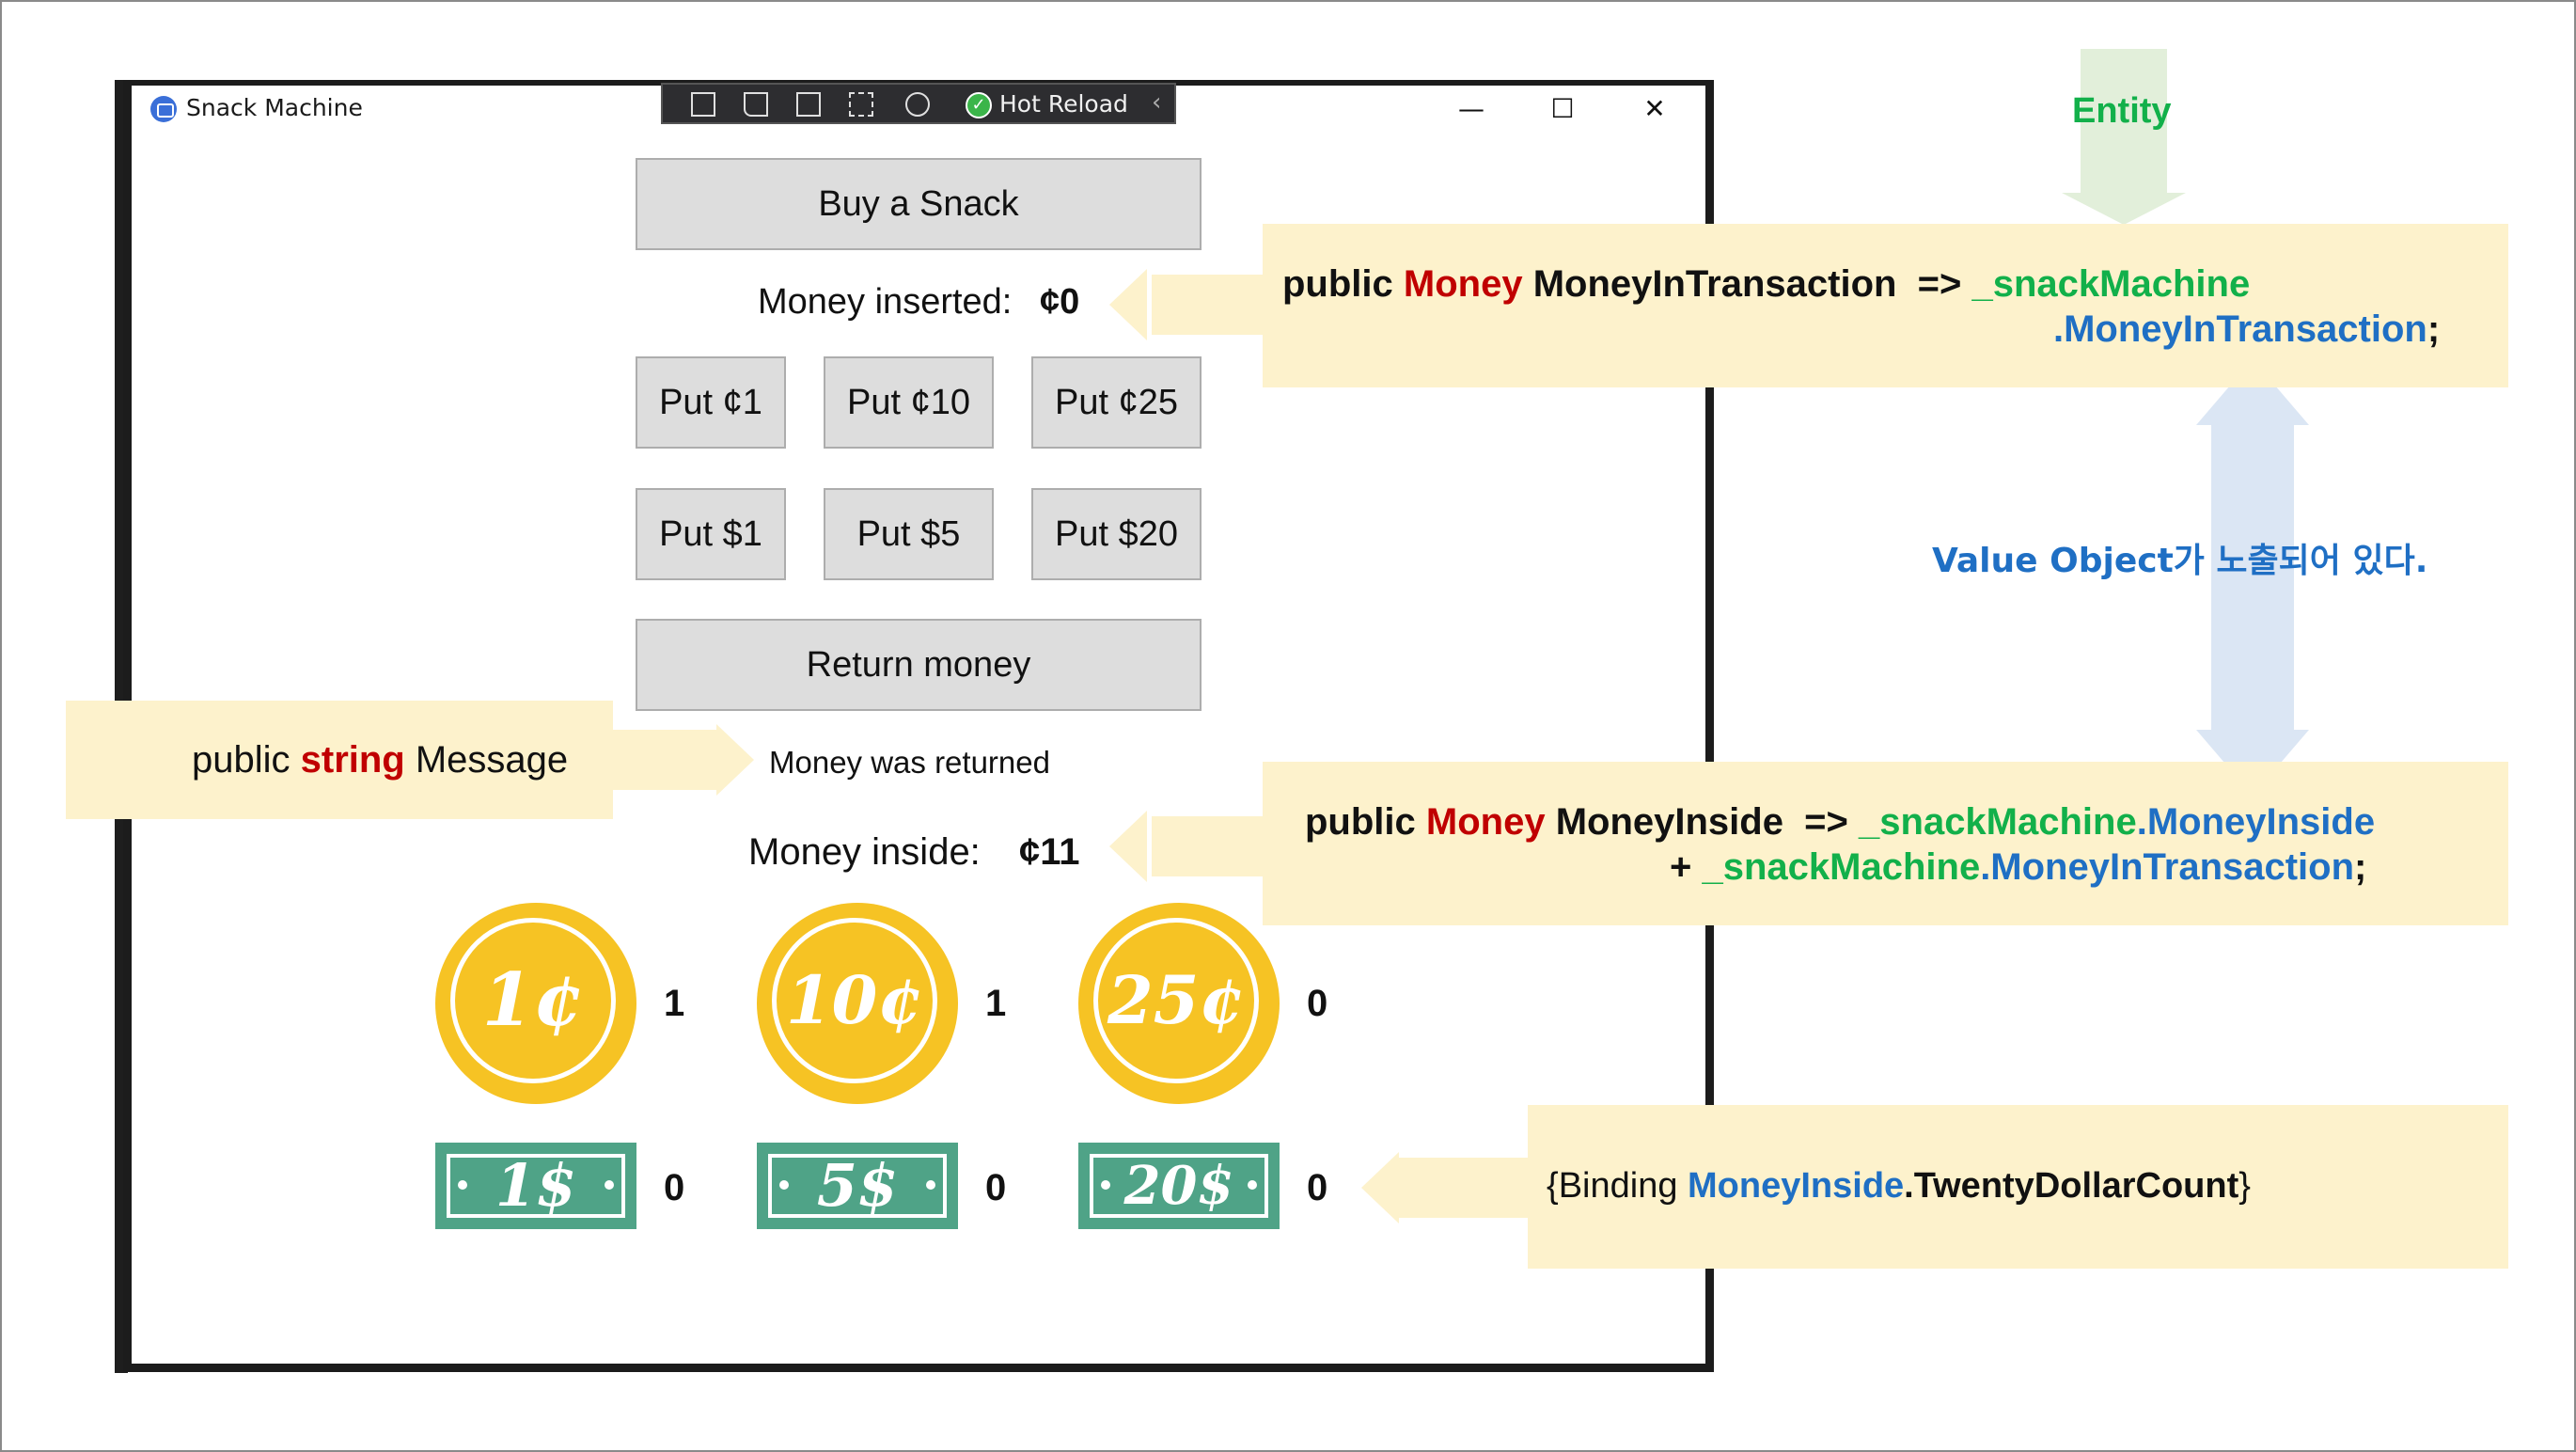  What do you see at coordinates (1208, 846) in the screenshot?
I see `inside-arrow-shaft` at bounding box center [1208, 846].